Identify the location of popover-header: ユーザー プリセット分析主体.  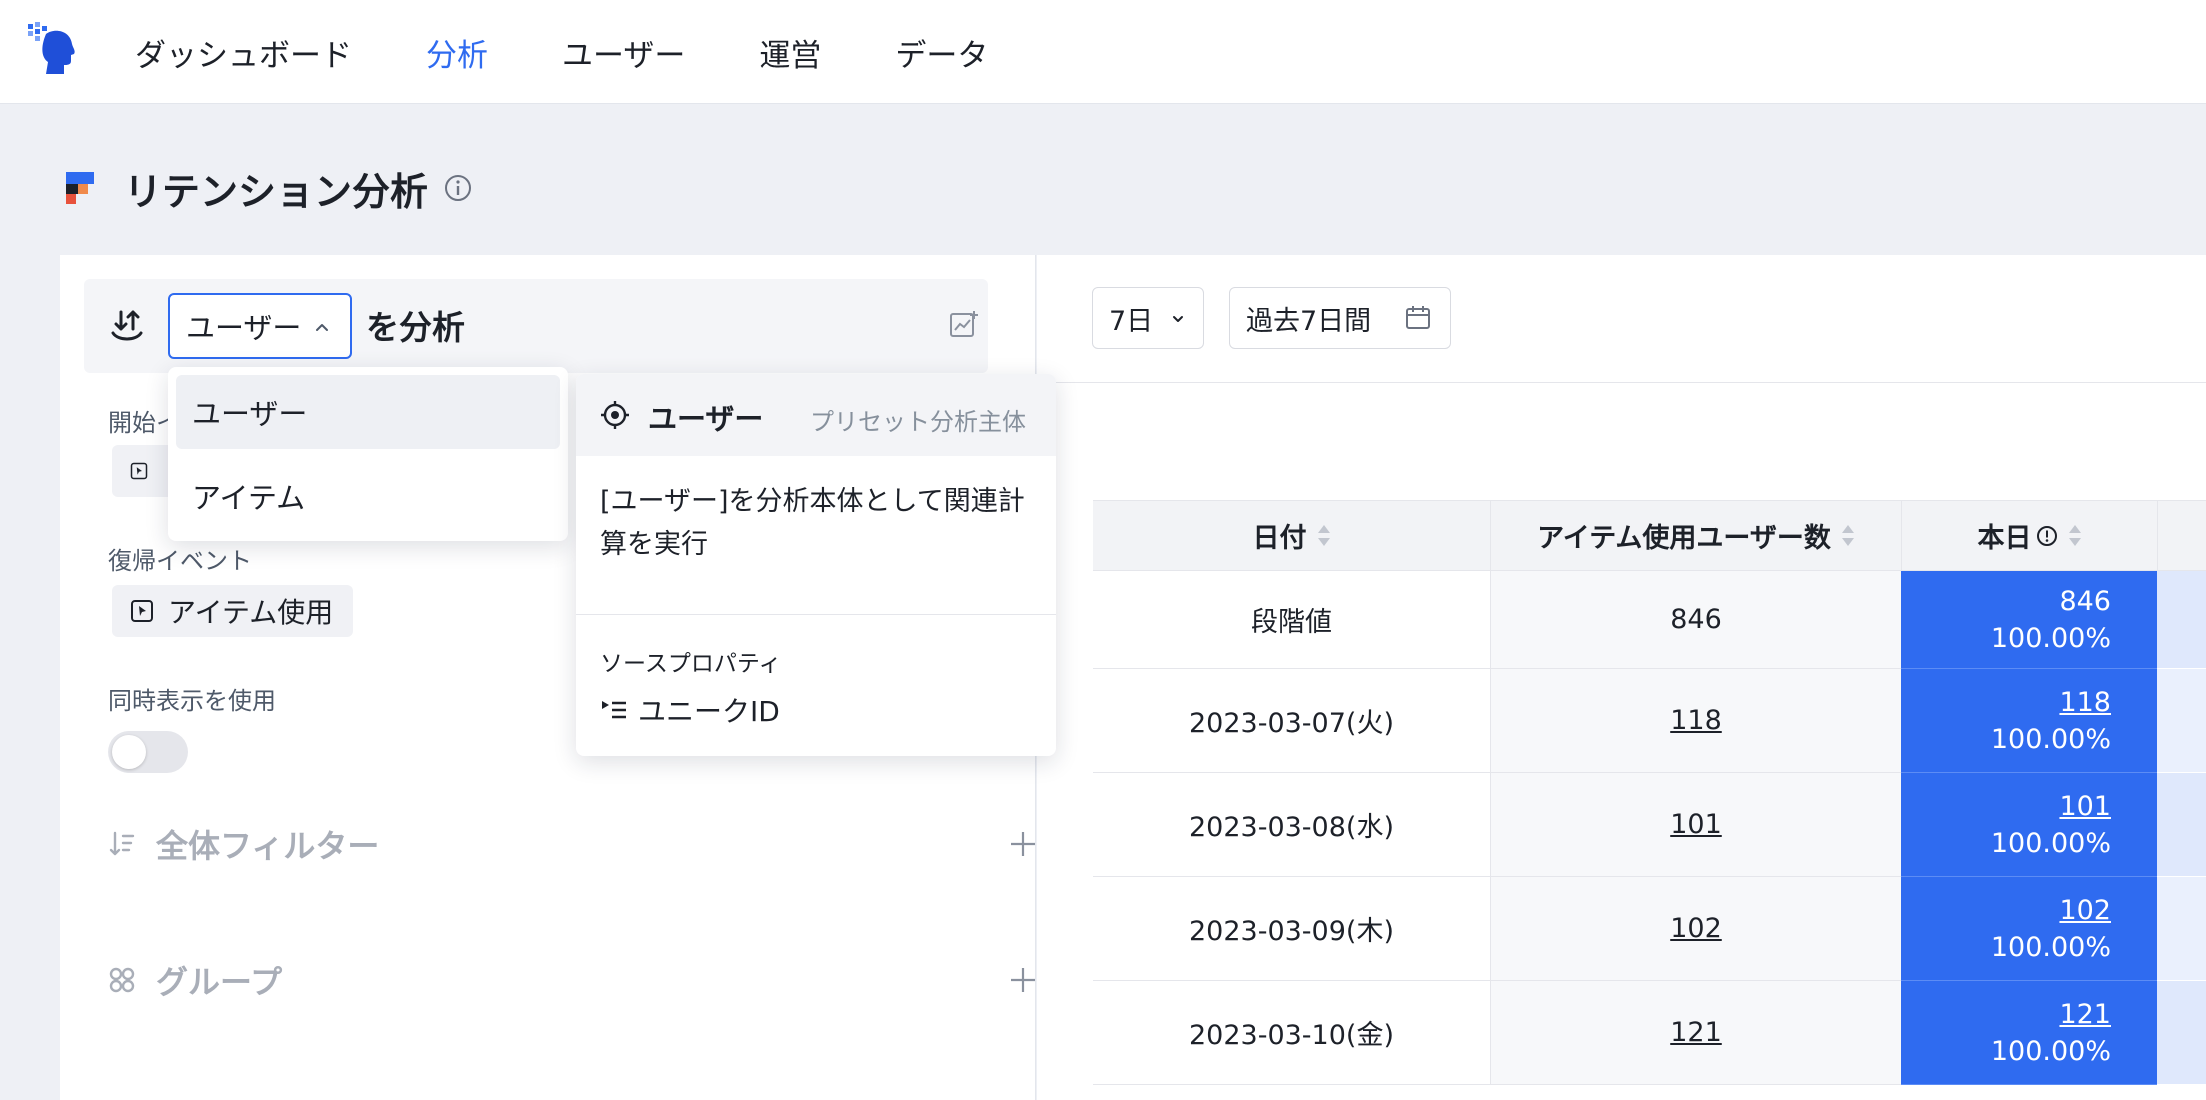
(816, 415).